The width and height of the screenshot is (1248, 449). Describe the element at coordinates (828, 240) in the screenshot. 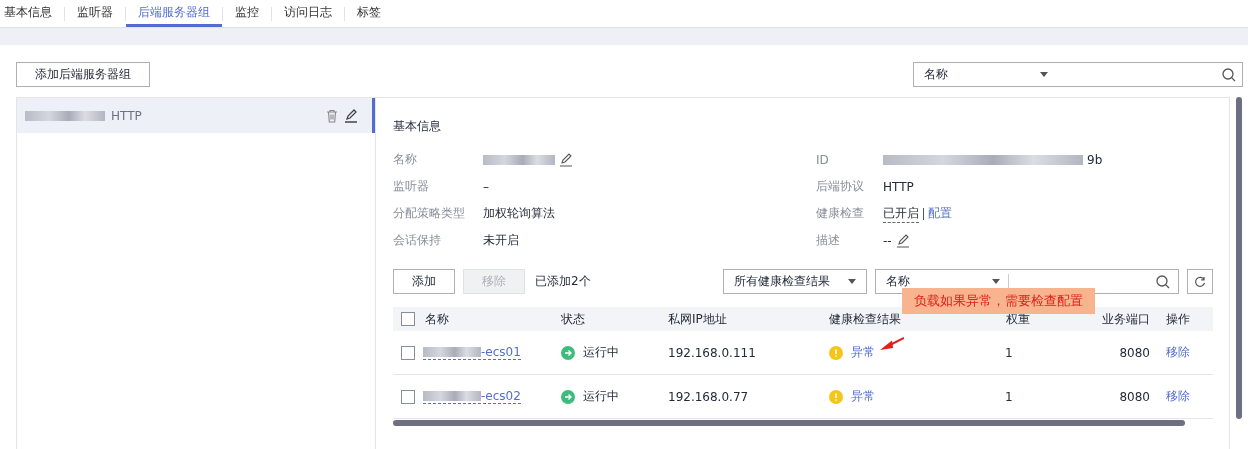

I see `field-label: 描述` at that location.